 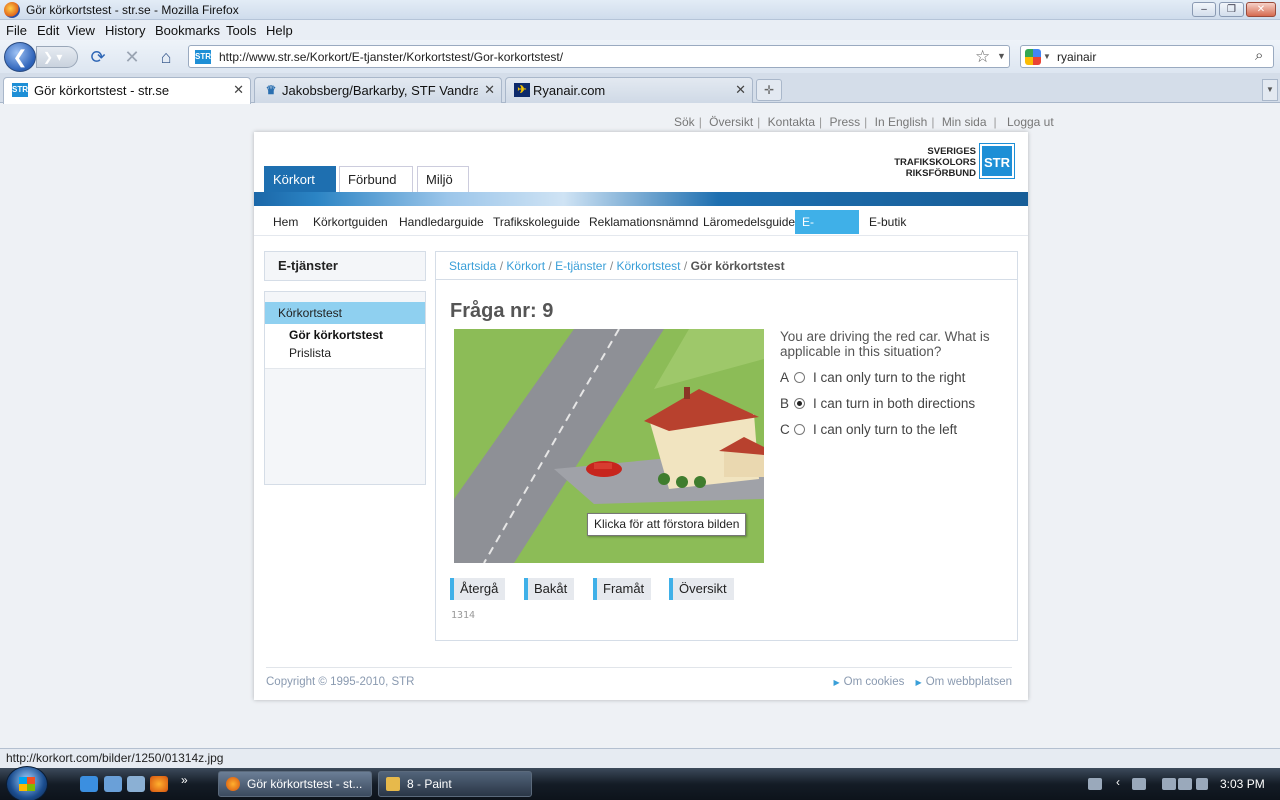 What do you see at coordinates (125, 30) in the screenshot?
I see `menu-history: History` at bounding box center [125, 30].